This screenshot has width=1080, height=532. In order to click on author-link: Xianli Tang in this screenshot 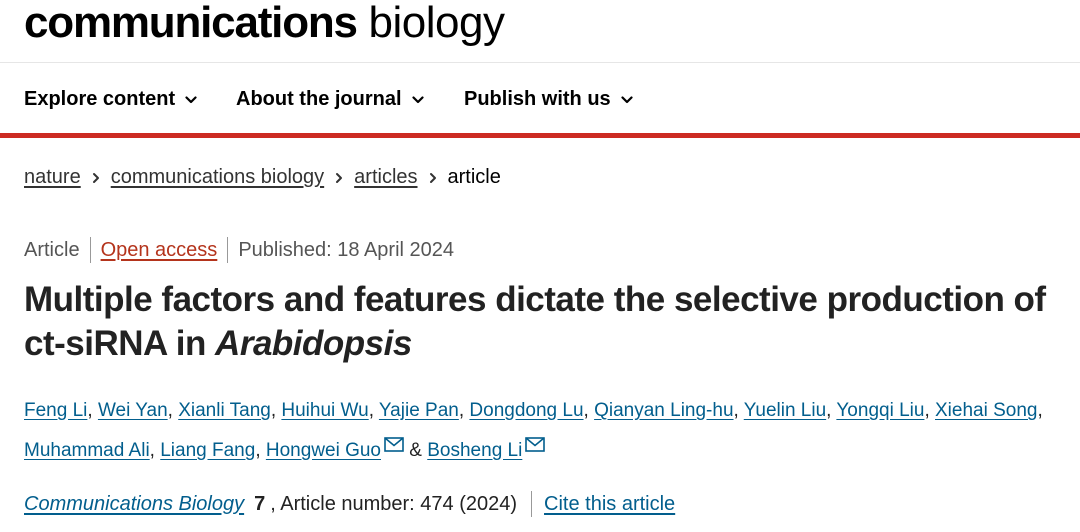, I will do `click(224, 410)`.